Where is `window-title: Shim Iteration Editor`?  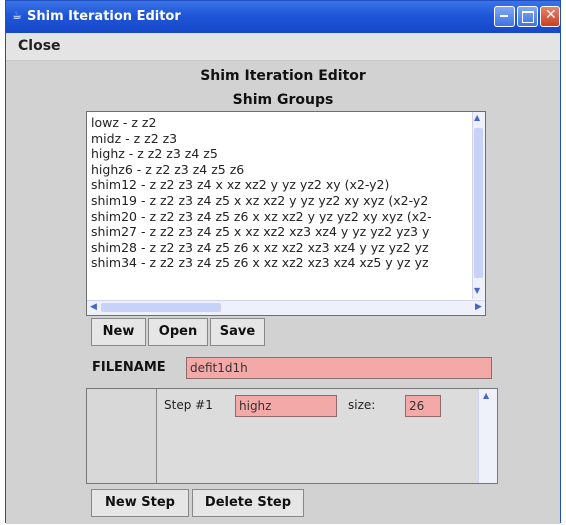
window-title: Shim Iteration Editor is located at coordinates (104, 16).